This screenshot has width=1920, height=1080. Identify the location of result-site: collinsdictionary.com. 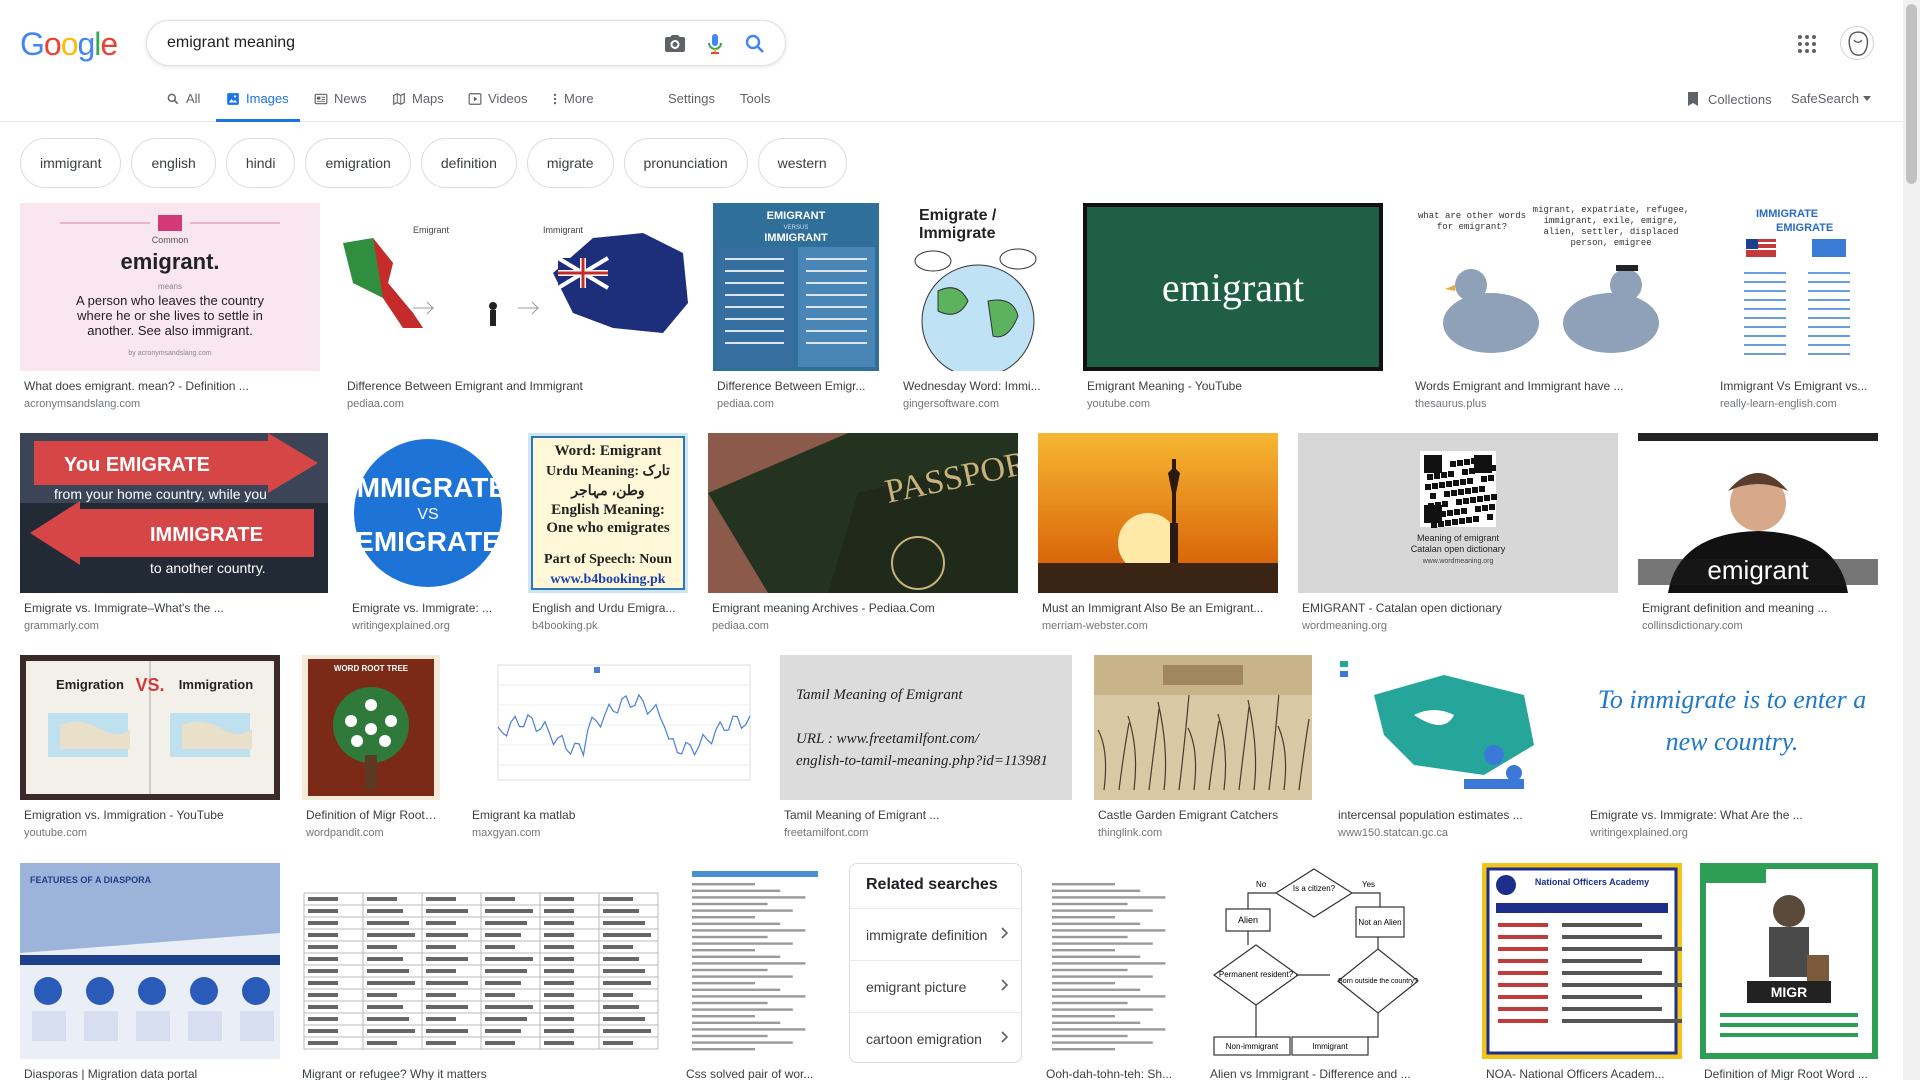
(1759, 626).